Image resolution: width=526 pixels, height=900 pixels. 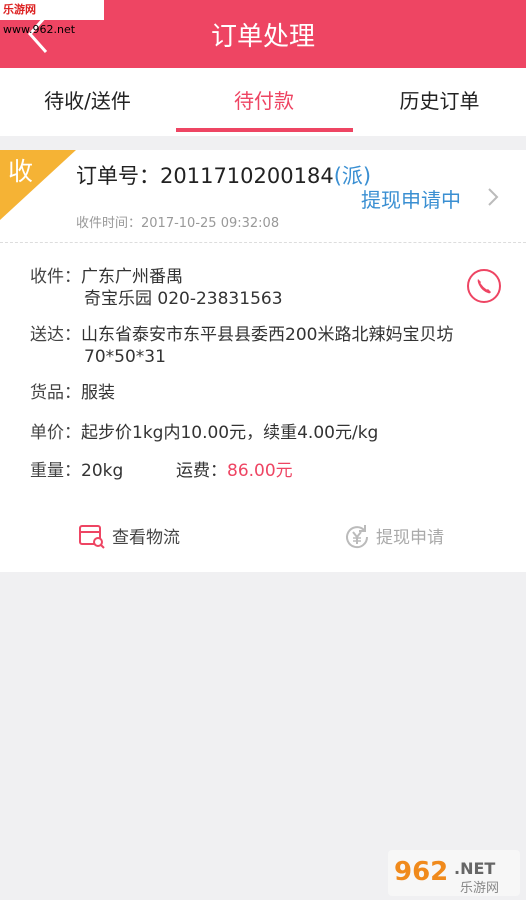 I want to click on svg-text: .NET, so click(x=474, y=868).